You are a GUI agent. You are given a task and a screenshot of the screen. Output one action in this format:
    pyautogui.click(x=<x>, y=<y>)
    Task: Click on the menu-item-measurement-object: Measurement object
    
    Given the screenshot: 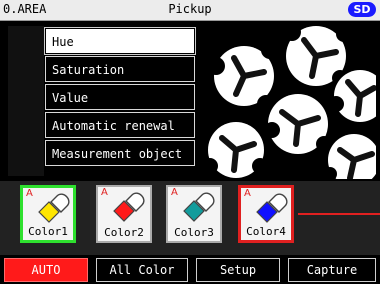 What is the action you would take?
    pyautogui.click(x=120, y=153)
    